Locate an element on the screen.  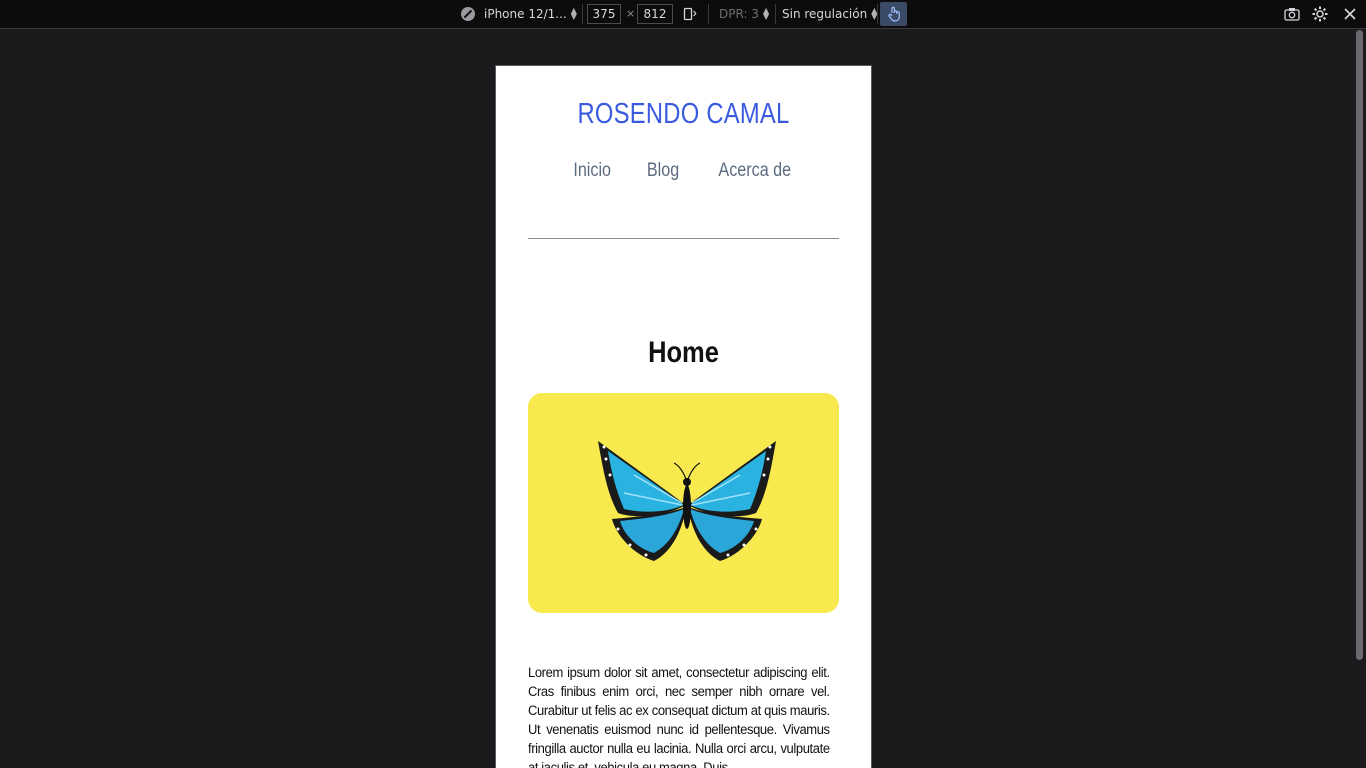
device-selector: iPhone 12/1... ▲ ▼ is located at coordinates (519, 14).